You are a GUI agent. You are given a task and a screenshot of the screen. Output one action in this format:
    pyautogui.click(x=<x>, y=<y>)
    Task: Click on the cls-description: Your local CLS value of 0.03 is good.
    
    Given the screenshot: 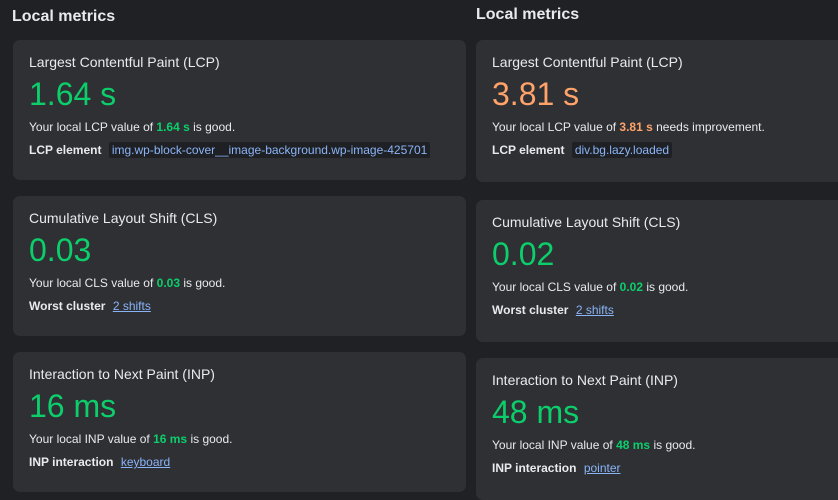 What is the action you would take?
    pyautogui.click(x=239, y=283)
    